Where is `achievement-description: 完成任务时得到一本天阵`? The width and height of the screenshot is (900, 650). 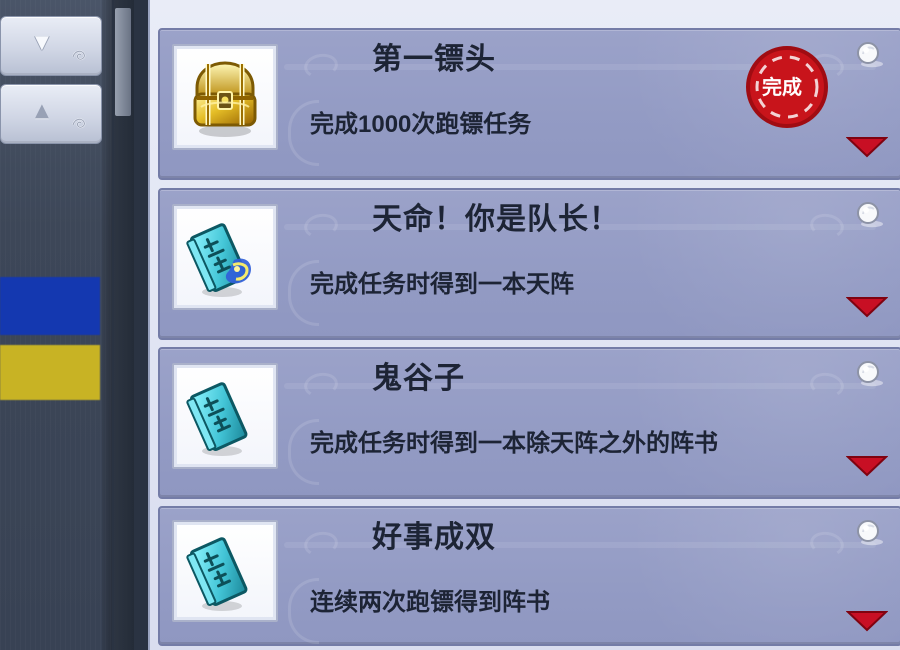 achievement-description: 完成任务时得到一本天阵 is located at coordinates (442, 284).